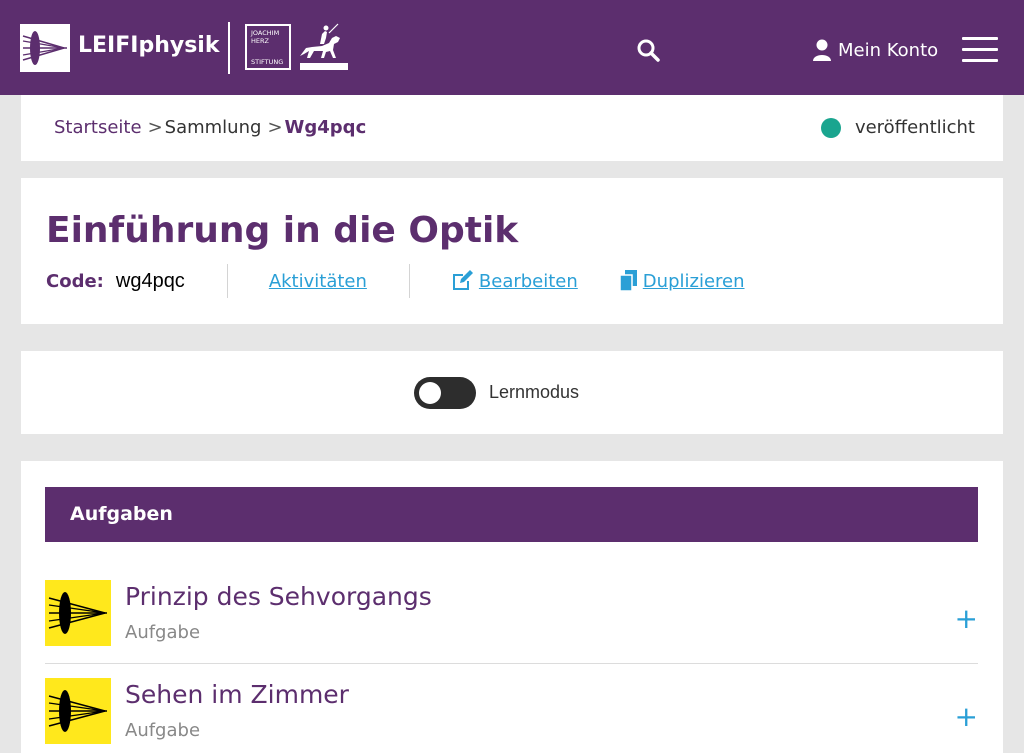 The width and height of the screenshot is (1024, 753). What do you see at coordinates (511, 514) in the screenshot?
I see `tasks-header: Aufgaben` at bounding box center [511, 514].